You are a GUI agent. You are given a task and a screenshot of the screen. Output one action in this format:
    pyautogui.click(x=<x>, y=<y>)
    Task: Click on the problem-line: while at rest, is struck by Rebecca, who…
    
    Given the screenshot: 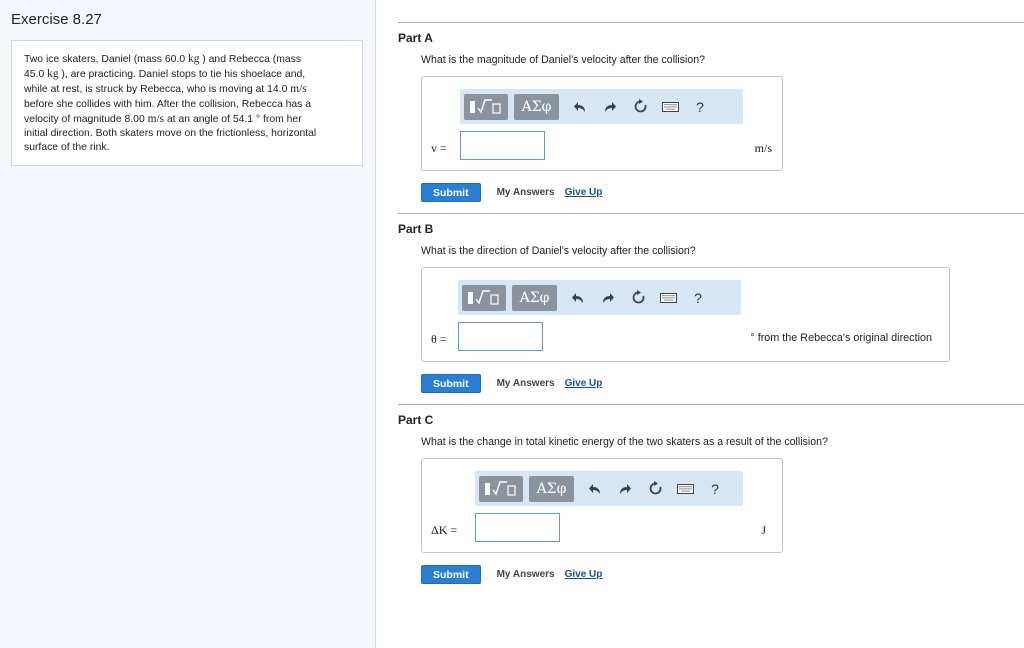 What is the action you would take?
    pyautogui.click(x=165, y=89)
    